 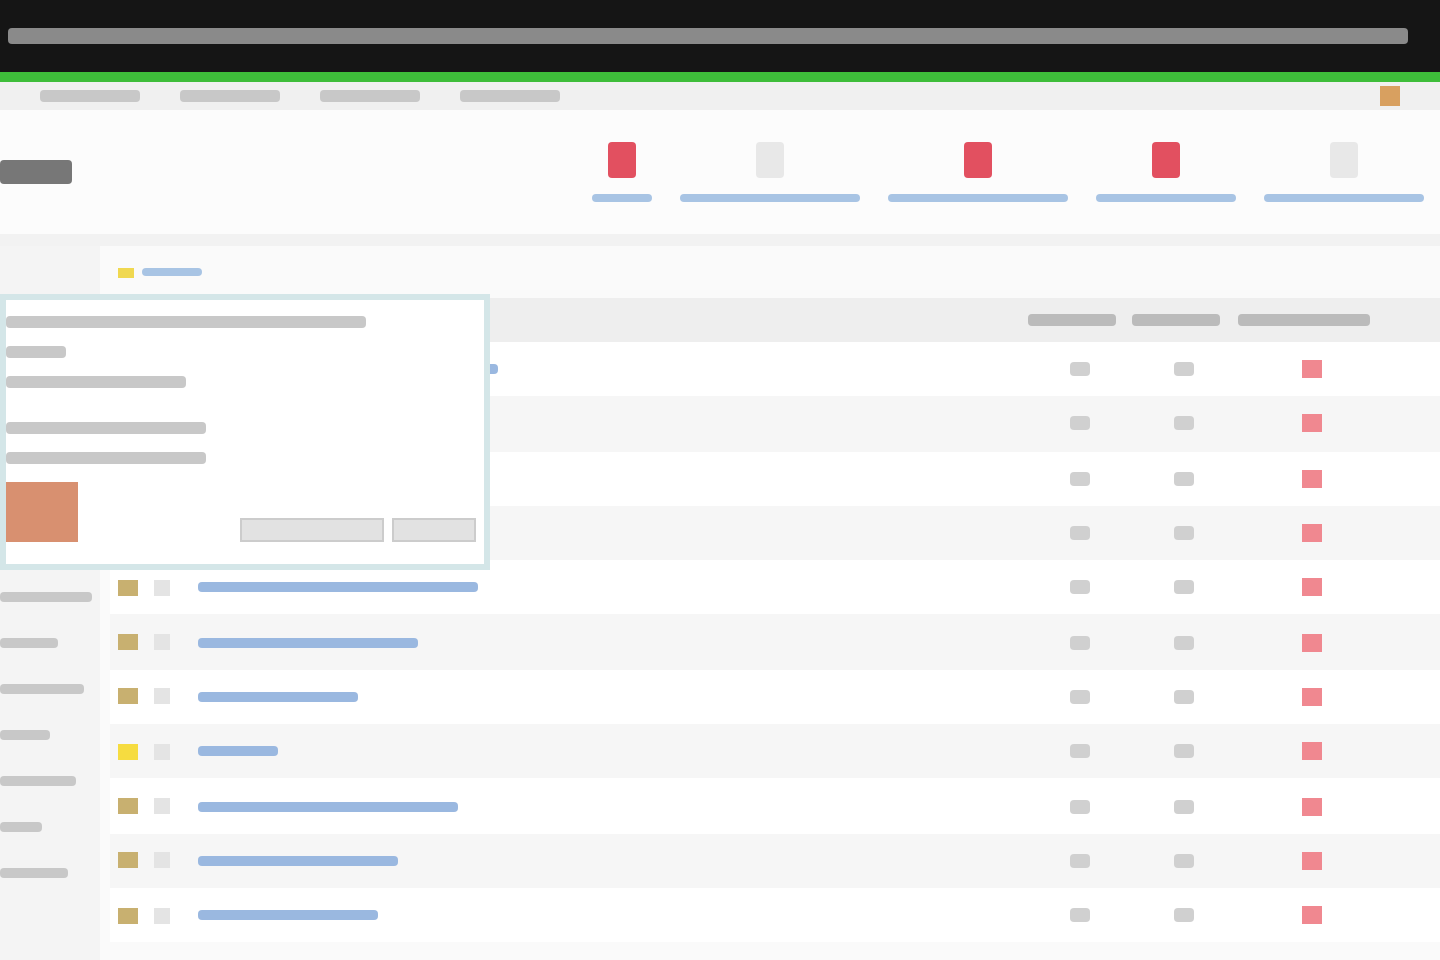 What do you see at coordinates (126, 272) in the screenshot?
I see `folder-icon` at bounding box center [126, 272].